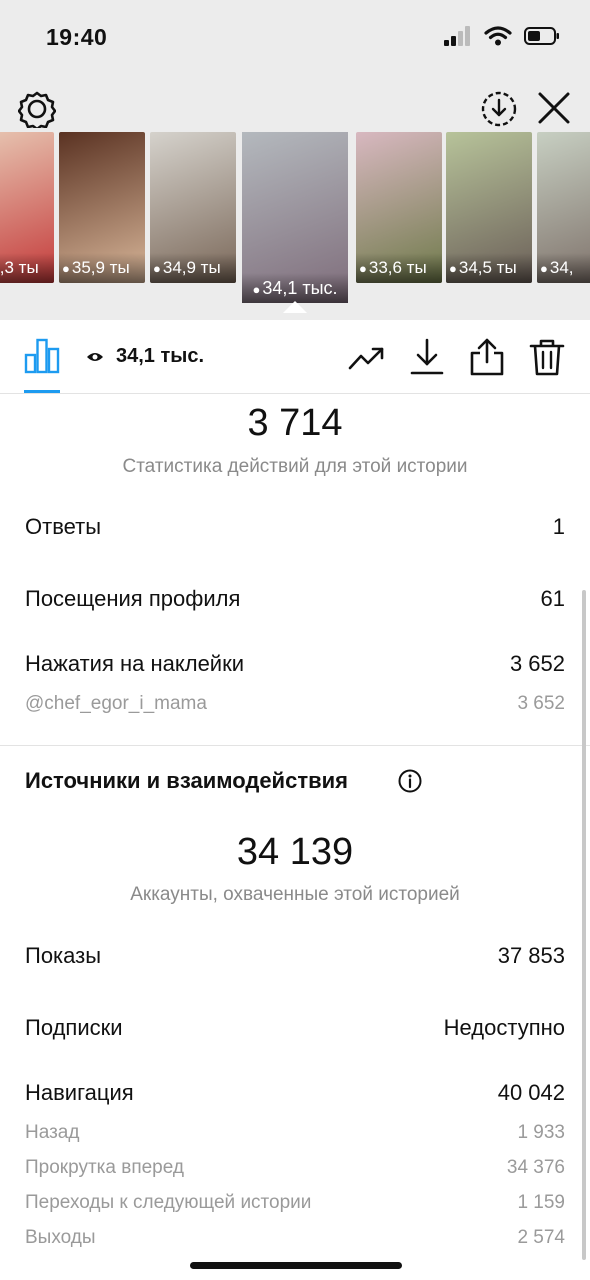 This screenshot has width=590, height=1280. What do you see at coordinates (295, 599) in the screenshot?
I see `stat-row-profile-visits: Посещения профиля 61` at bounding box center [295, 599].